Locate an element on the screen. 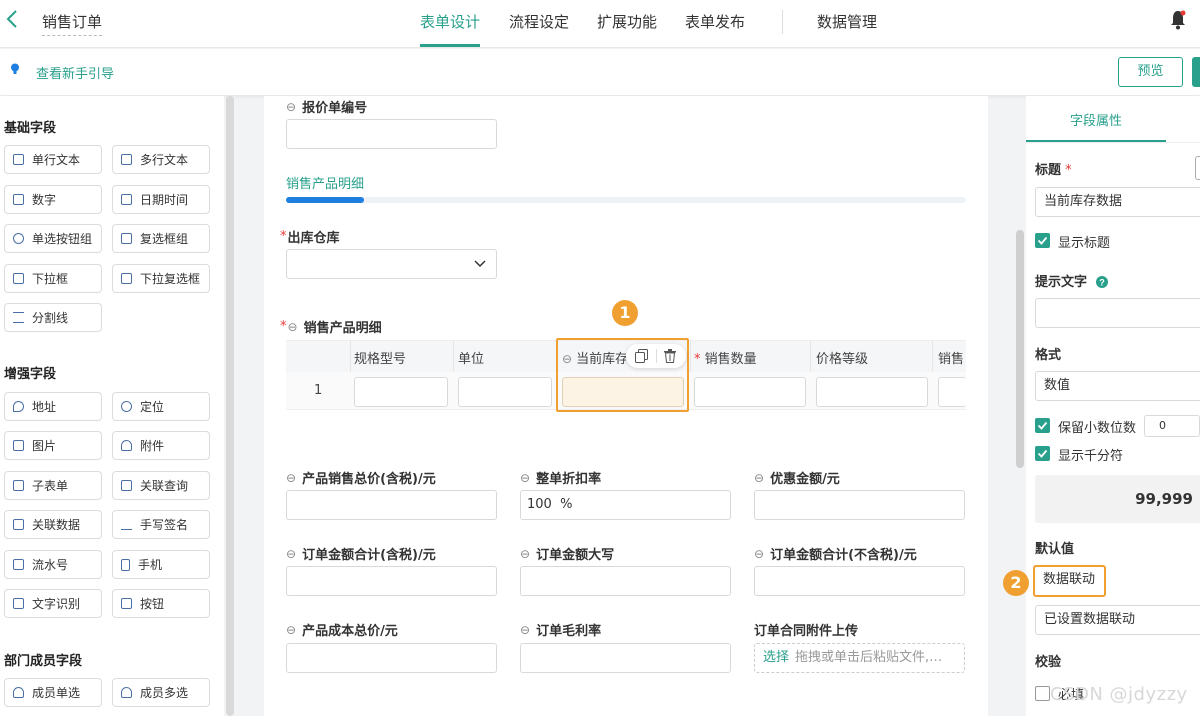  trash-icon is located at coordinates (670, 356).